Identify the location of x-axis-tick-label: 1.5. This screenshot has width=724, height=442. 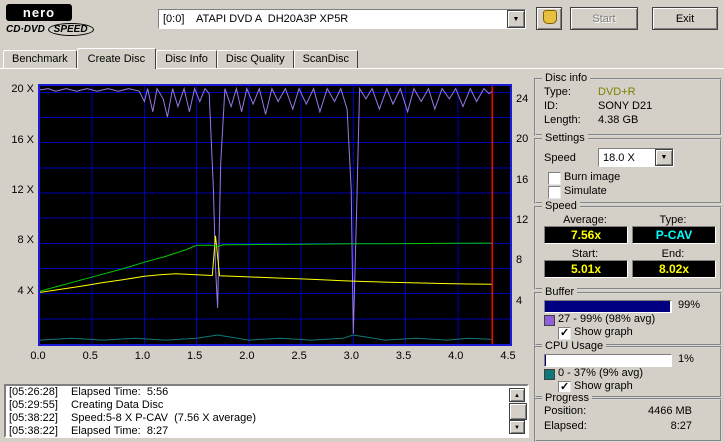
(195, 356).